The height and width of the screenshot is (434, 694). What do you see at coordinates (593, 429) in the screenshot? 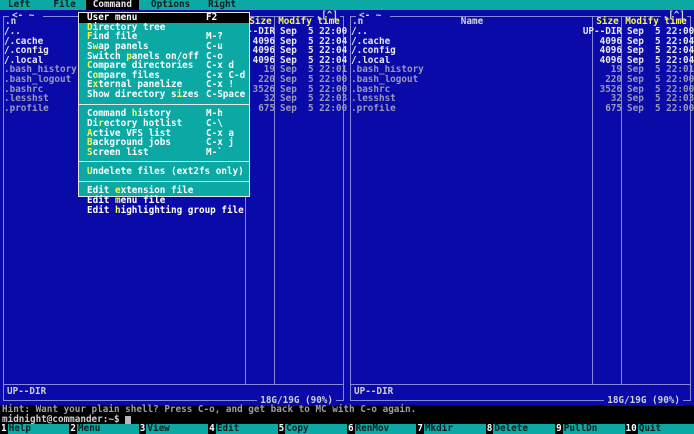
I see `fkey-label: PullDn` at bounding box center [593, 429].